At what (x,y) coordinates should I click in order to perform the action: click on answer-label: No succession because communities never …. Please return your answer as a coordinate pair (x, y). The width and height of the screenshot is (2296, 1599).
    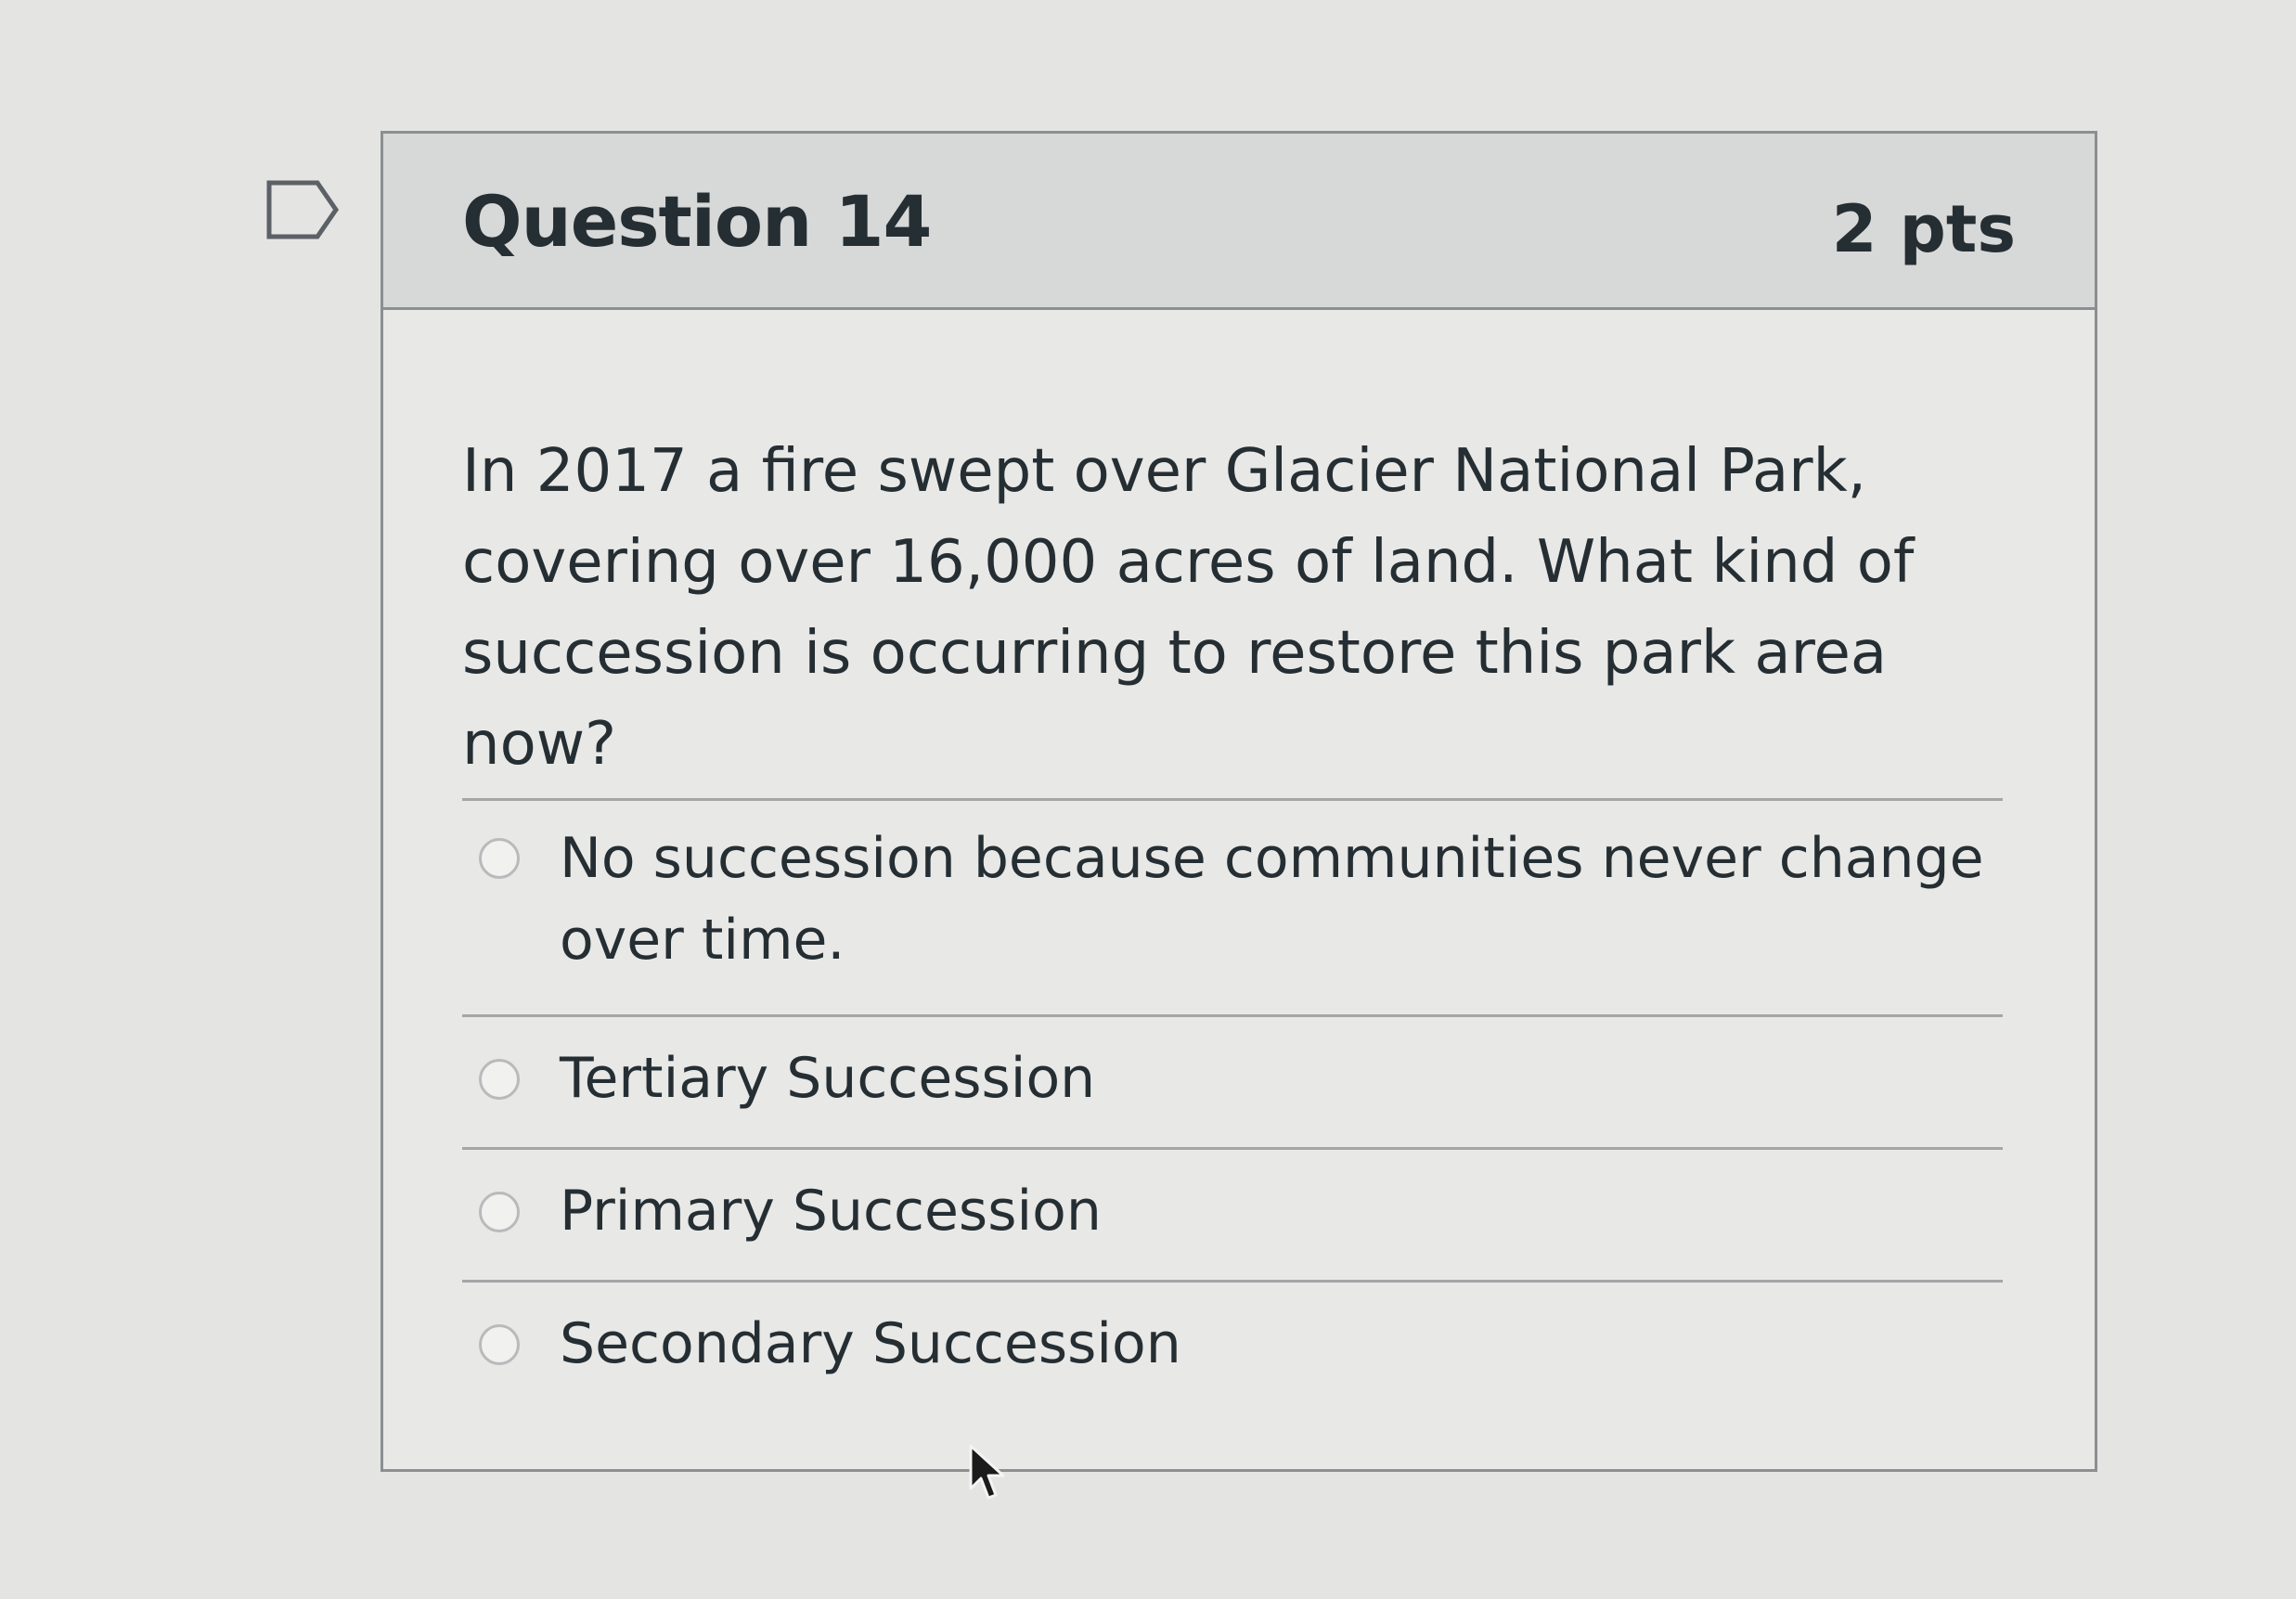
    Looking at the image, I should click on (1272, 899).